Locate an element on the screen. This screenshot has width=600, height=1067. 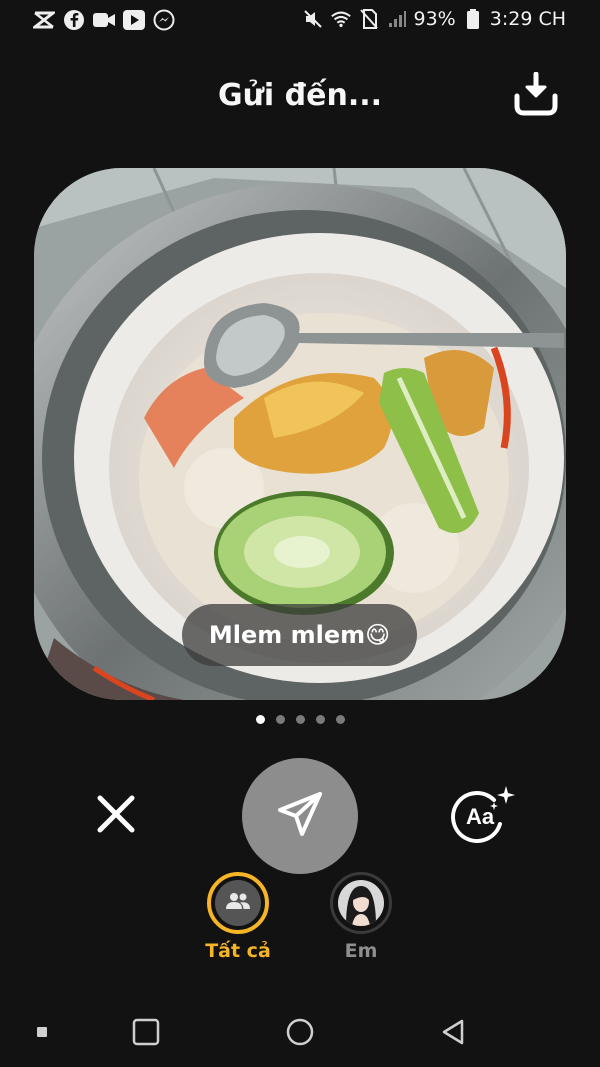
avatar is located at coordinates (361, 903).